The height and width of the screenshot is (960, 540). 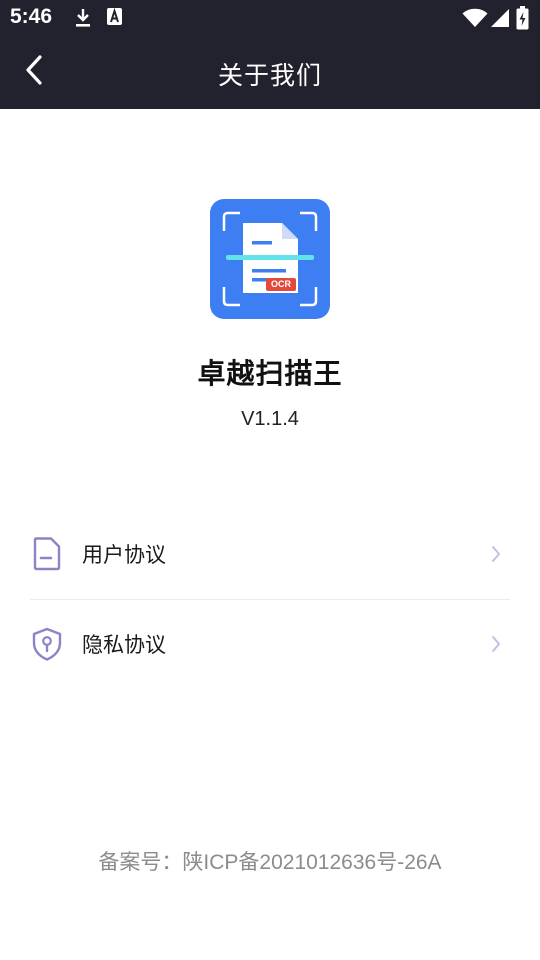 I want to click on cellular-signal-icon, so click(x=500, y=20).